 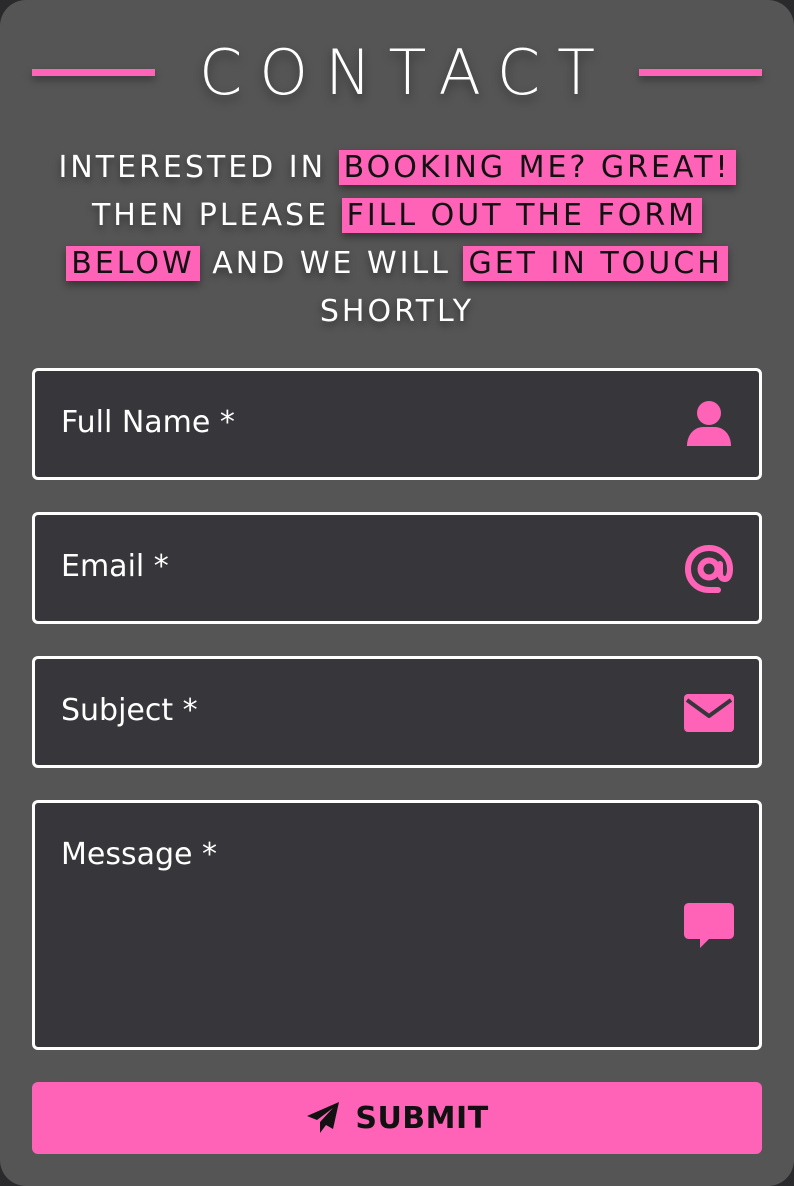 I want to click on submit-label: SUBMIT, so click(x=422, y=1118).